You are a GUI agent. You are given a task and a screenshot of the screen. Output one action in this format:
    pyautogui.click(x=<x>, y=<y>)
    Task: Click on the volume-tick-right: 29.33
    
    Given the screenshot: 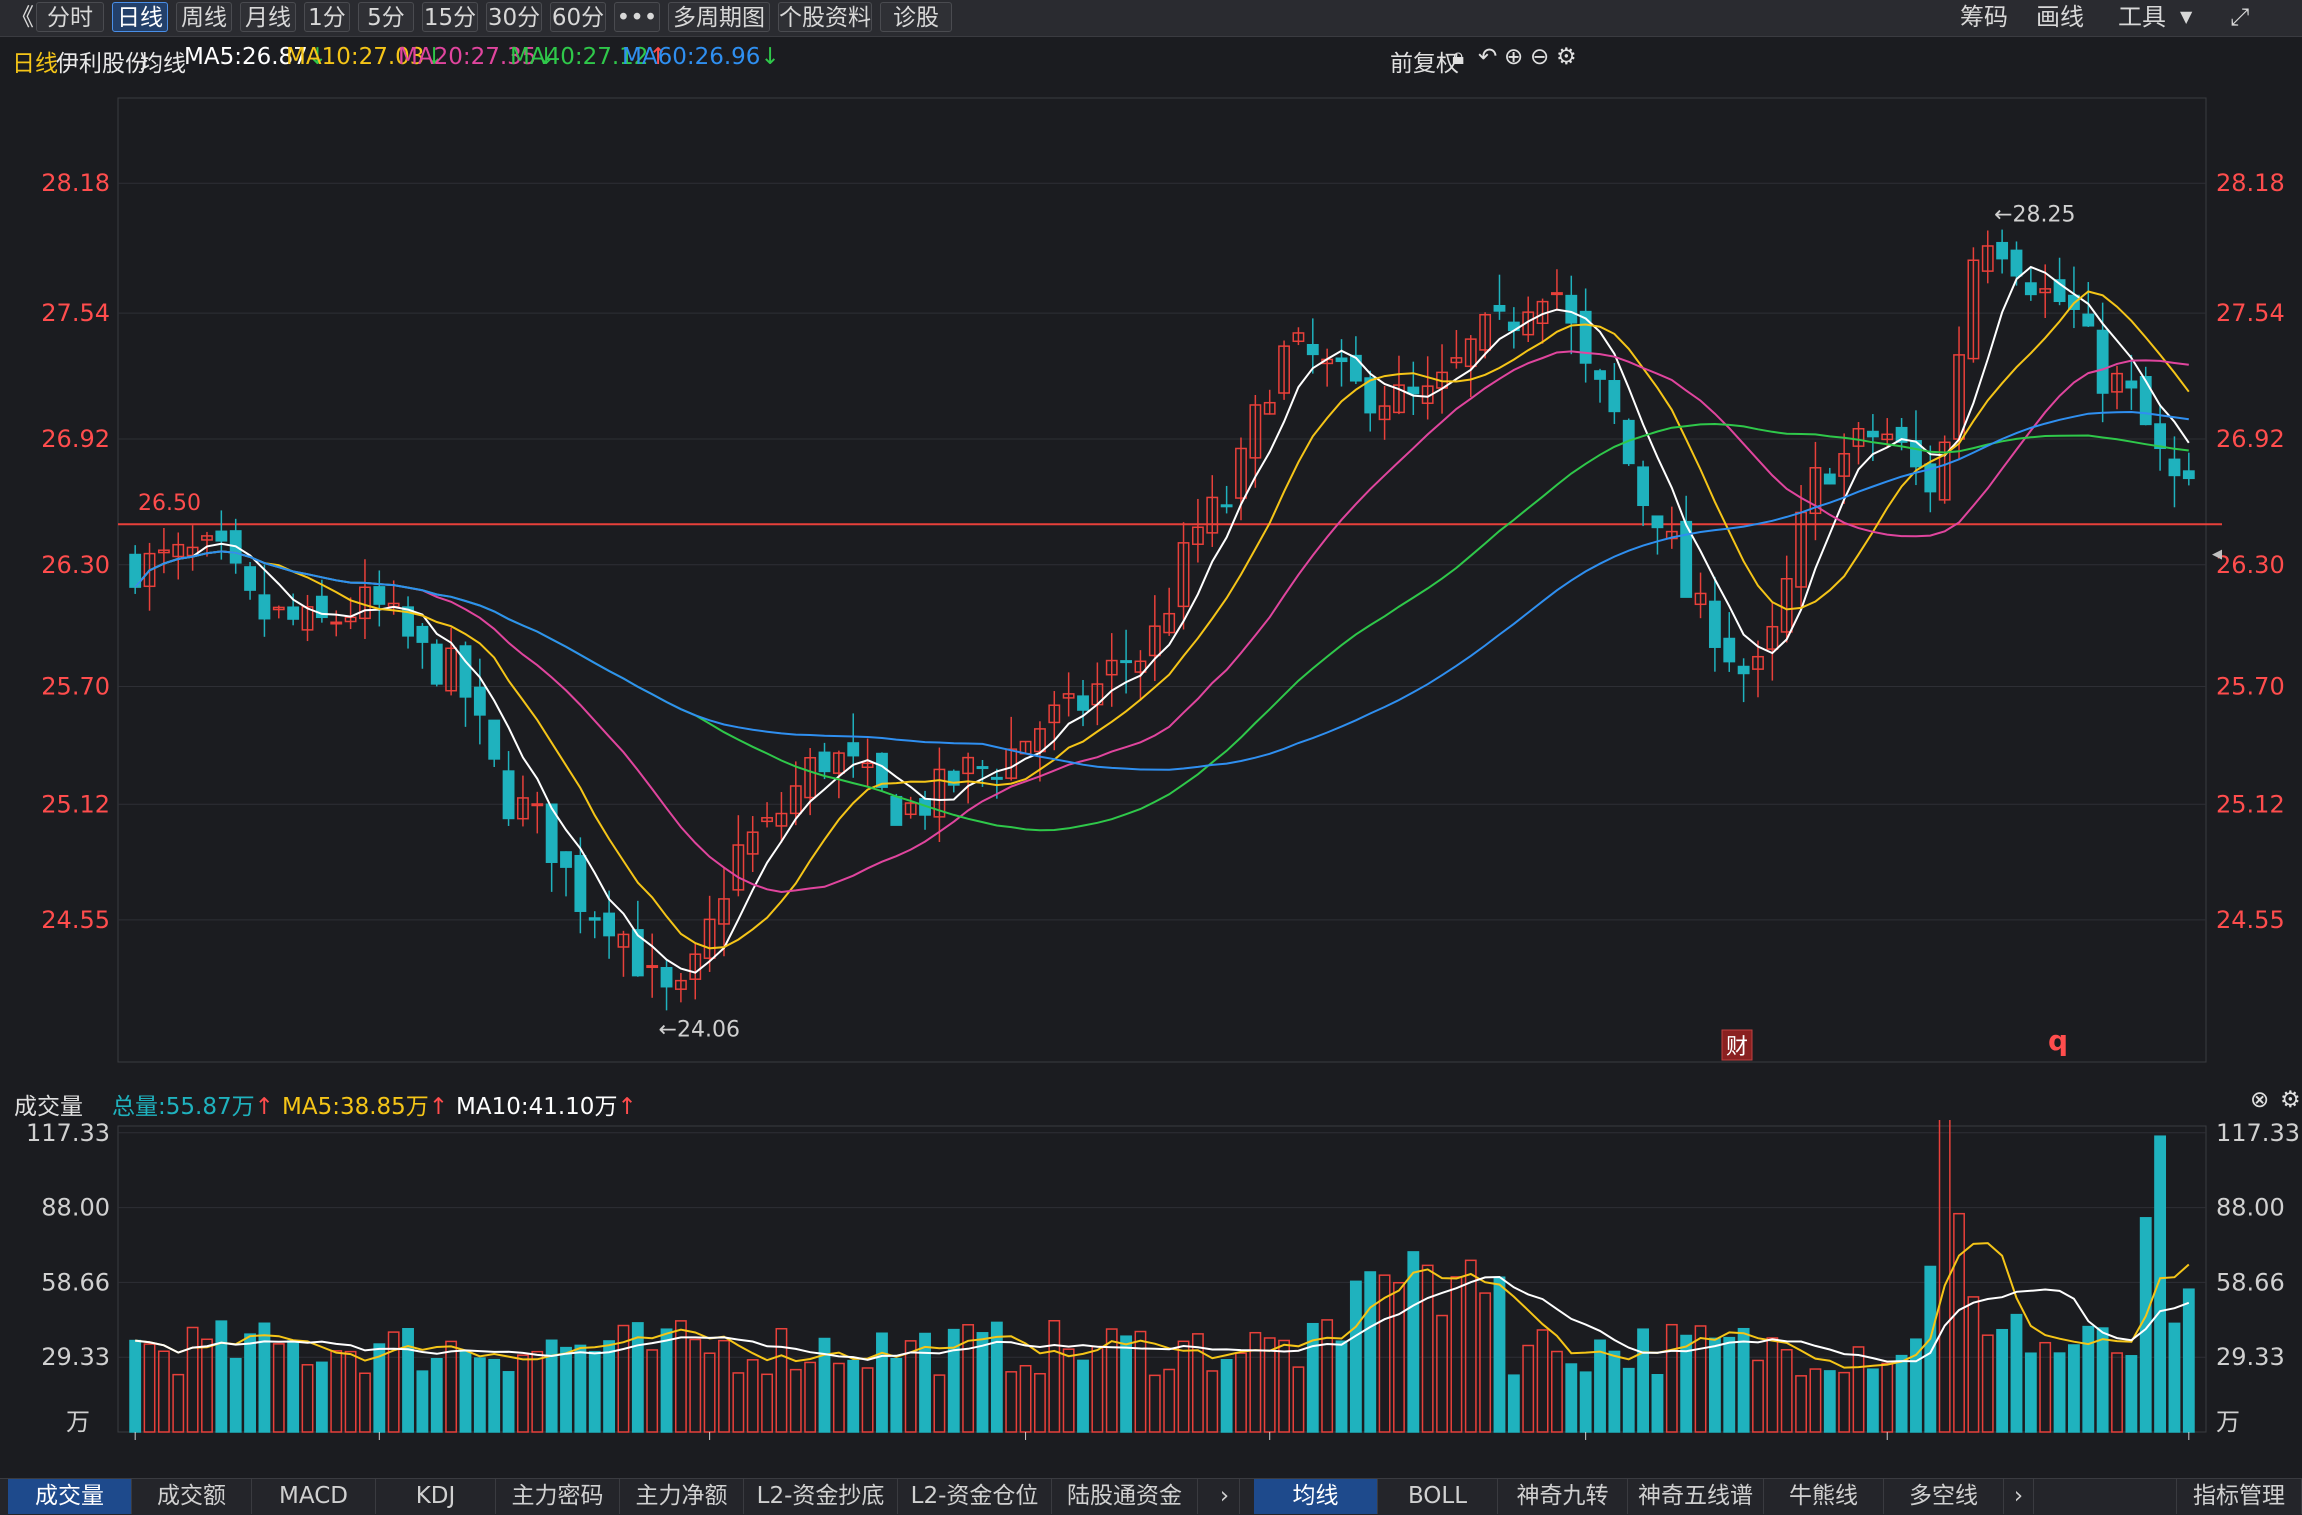 What is the action you would take?
    pyautogui.click(x=2250, y=1357)
    